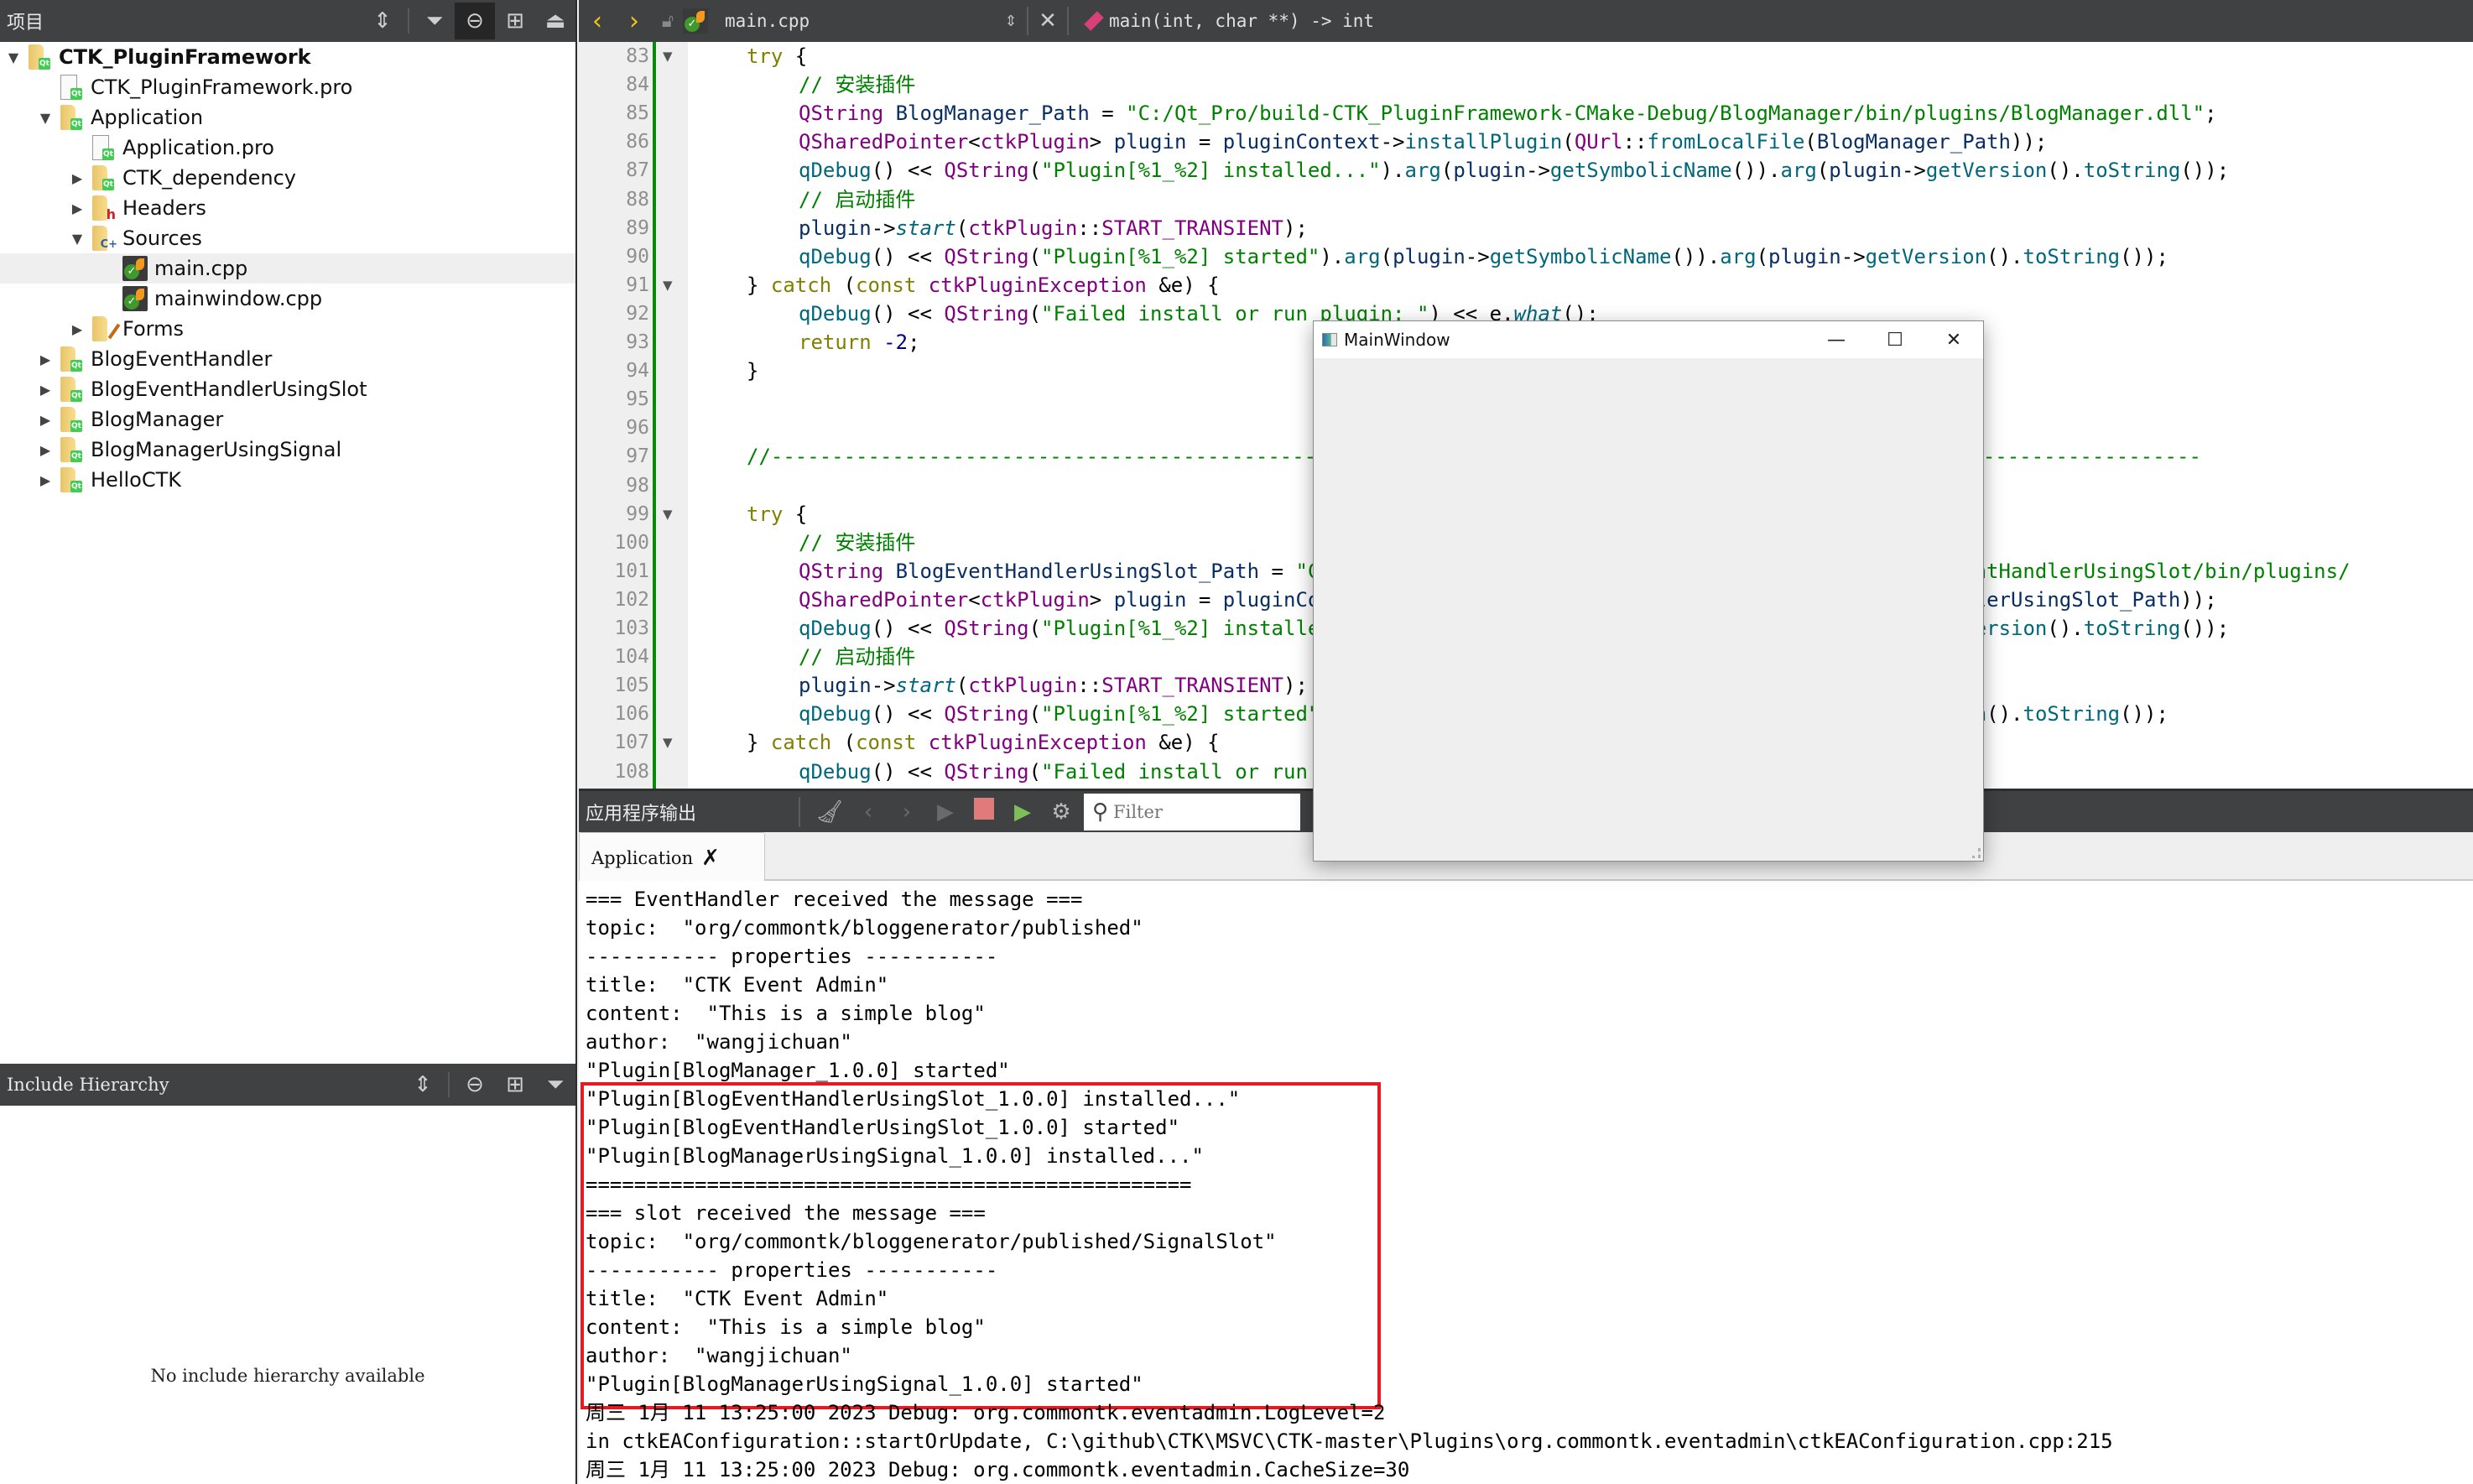  What do you see at coordinates (1061, 812) in the screenshot?
I see `settings-gear-icon: ⚙` at bounding box center [1061, 812].